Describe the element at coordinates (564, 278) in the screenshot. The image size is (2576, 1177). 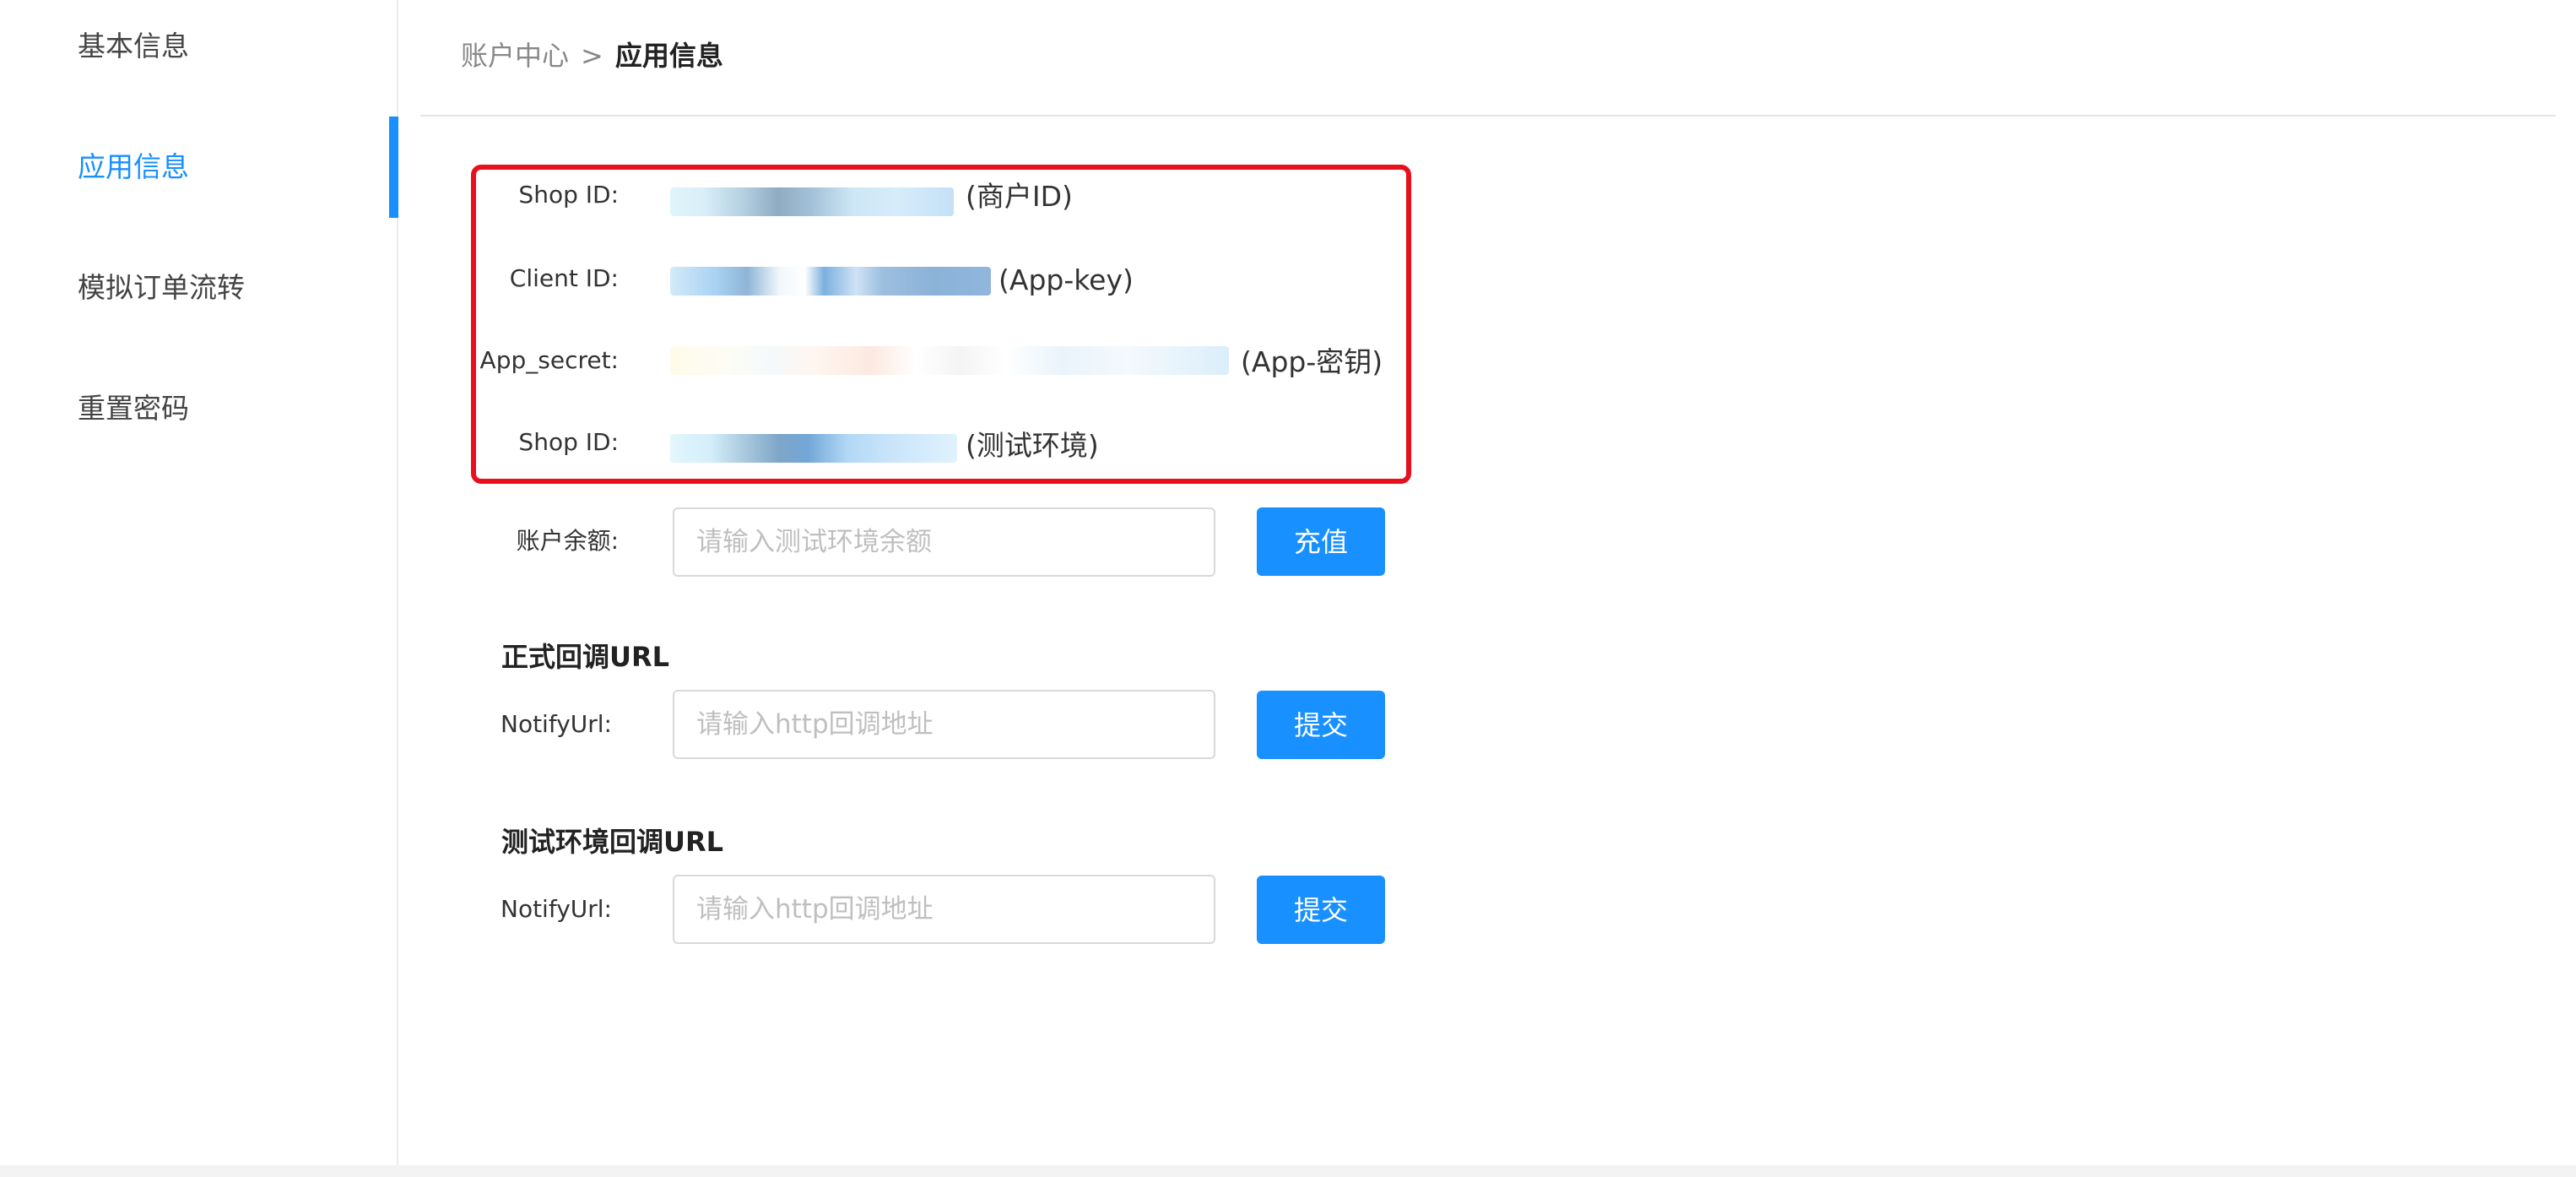
I see `client-id-label: Client ID:` at that location.